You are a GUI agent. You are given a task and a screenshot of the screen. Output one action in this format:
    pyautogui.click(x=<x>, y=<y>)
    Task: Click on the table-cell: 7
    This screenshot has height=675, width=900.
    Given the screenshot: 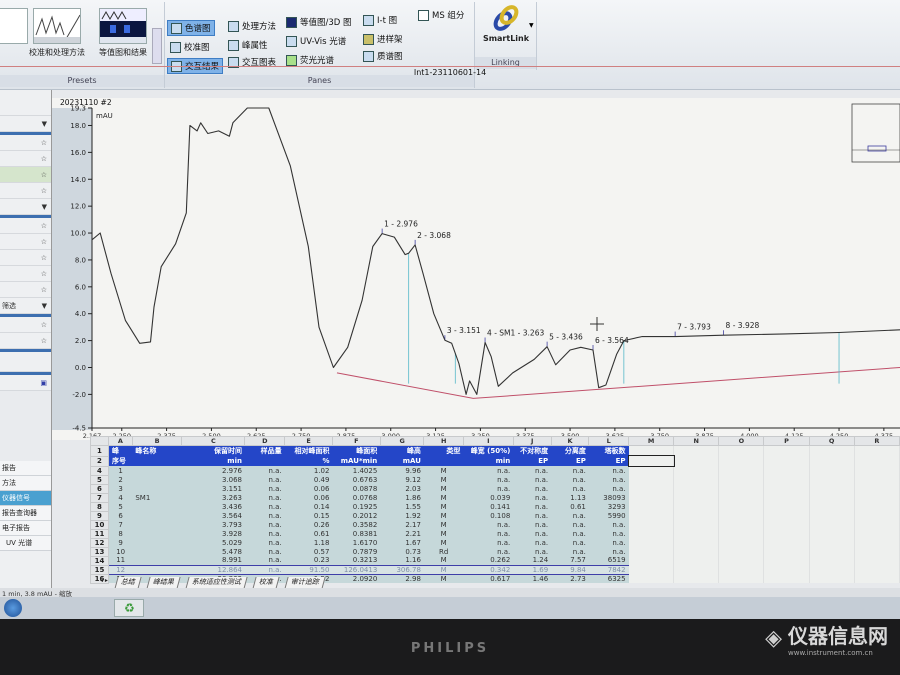 What is the action you would take?
    pyautogui.click(x=120, y=524)
    